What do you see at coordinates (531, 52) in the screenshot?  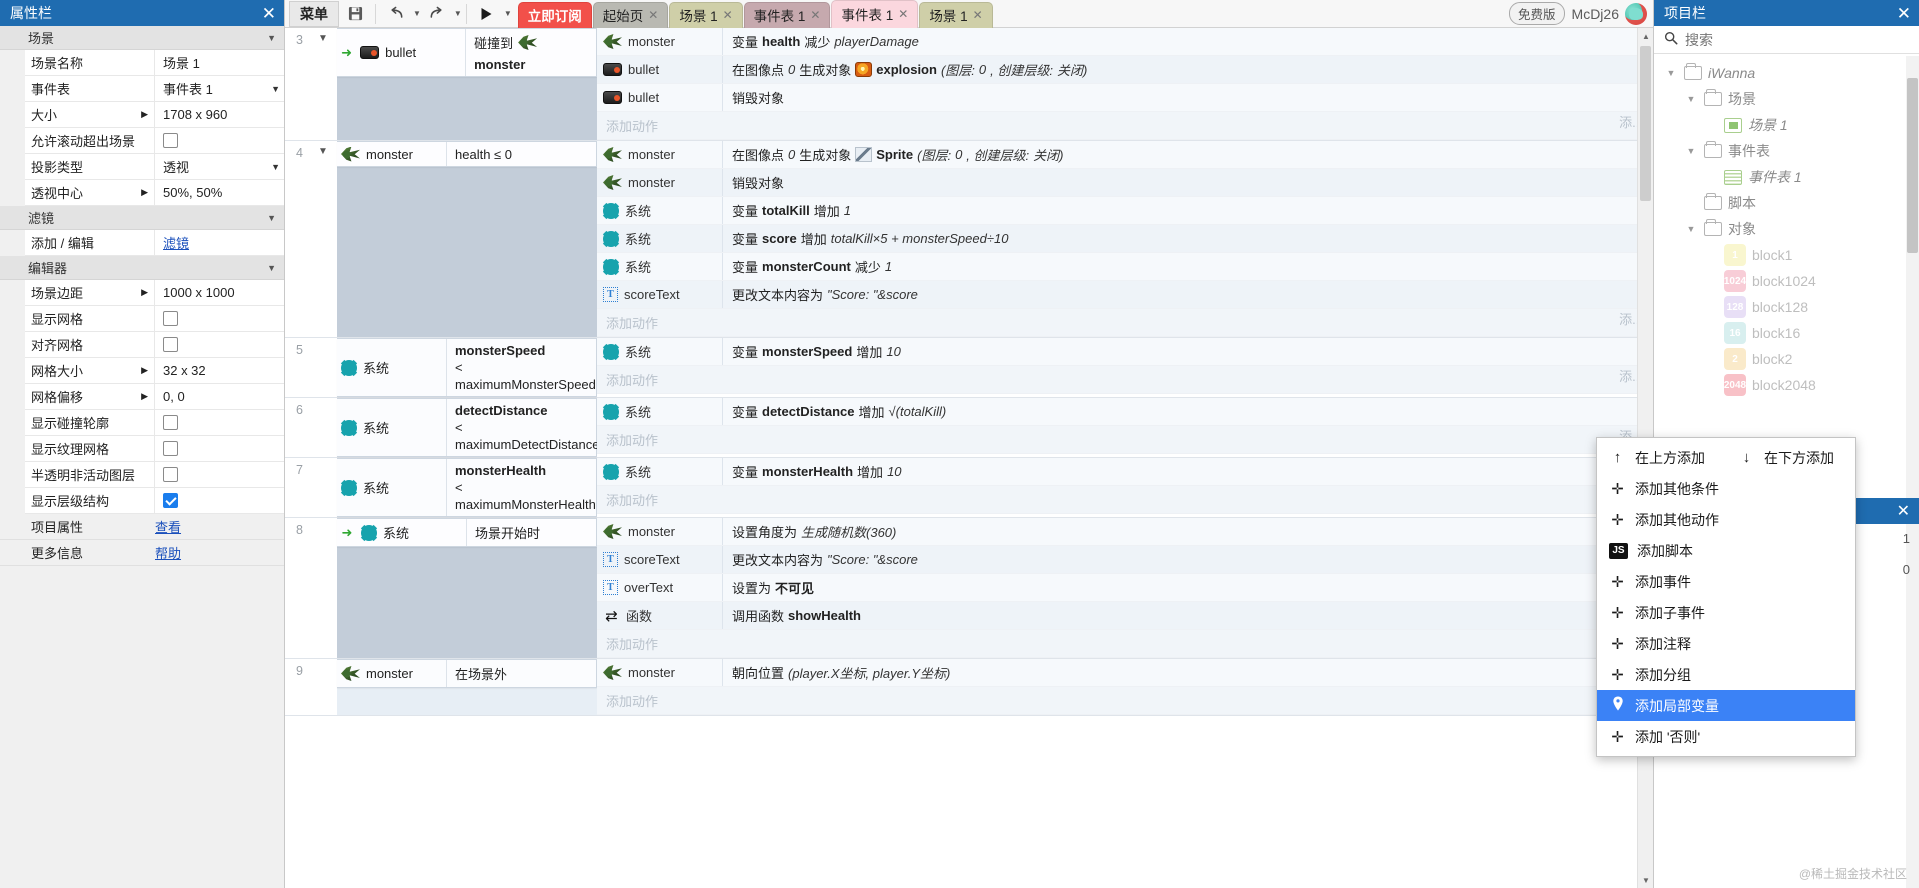 I see `condition-text: 碰撞到 monster` at bounding box center [531, 52].